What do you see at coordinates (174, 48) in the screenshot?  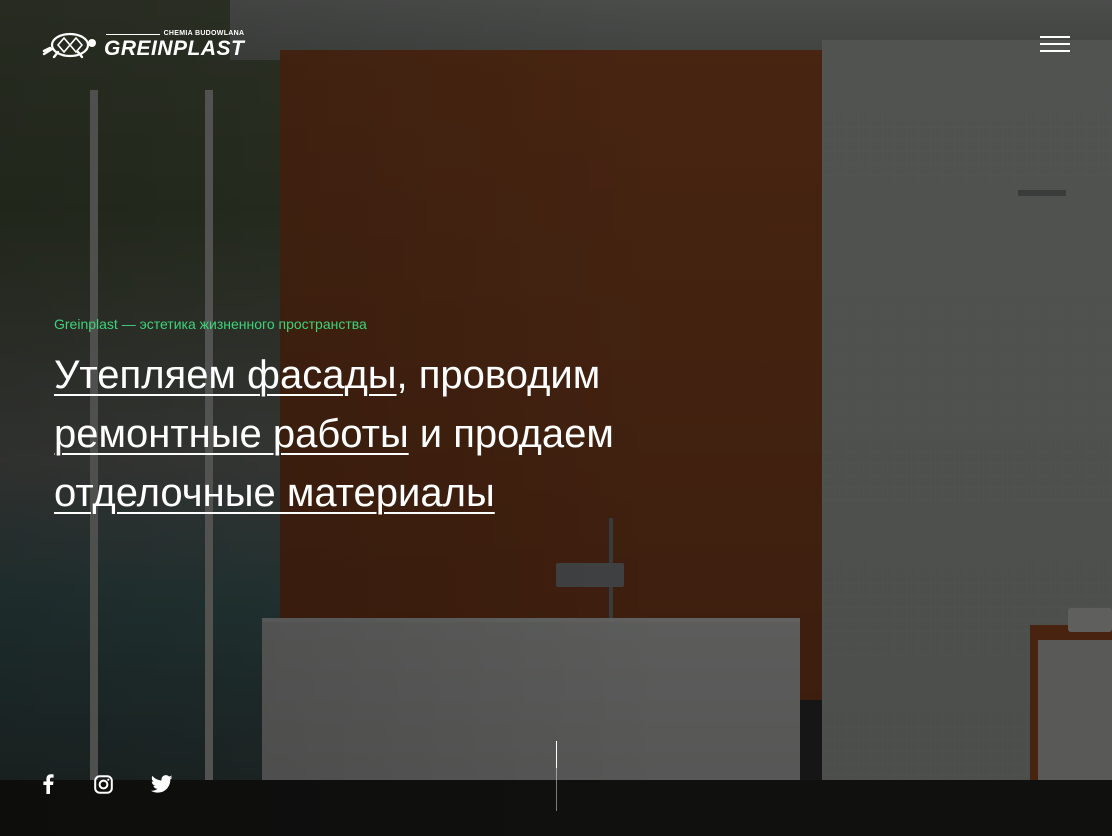 I see `logo-brand: GREINPLAST` at bounding box center [174, 48].